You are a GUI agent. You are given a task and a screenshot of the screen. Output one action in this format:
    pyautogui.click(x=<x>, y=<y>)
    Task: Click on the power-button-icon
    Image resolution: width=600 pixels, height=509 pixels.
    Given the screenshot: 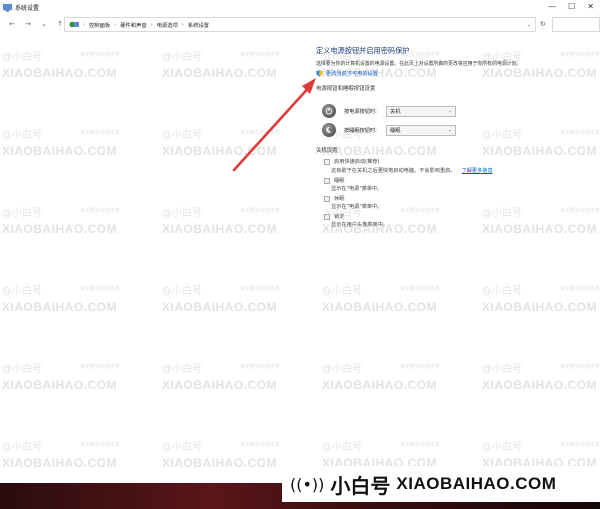 What is the action you would take?
    pyautogui.click(x=329, y=111)
    